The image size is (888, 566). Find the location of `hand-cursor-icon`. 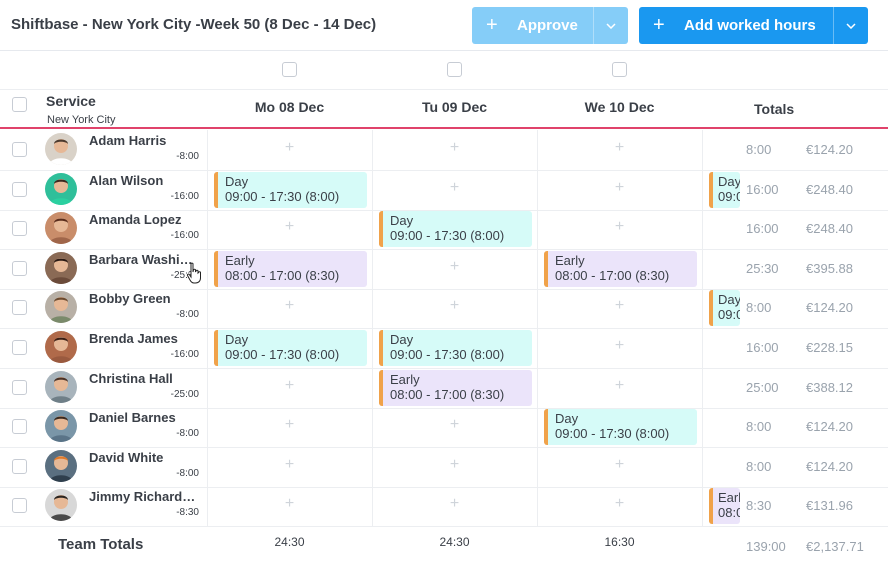

hand-cursor-icon is located at coordinates (193, 273).